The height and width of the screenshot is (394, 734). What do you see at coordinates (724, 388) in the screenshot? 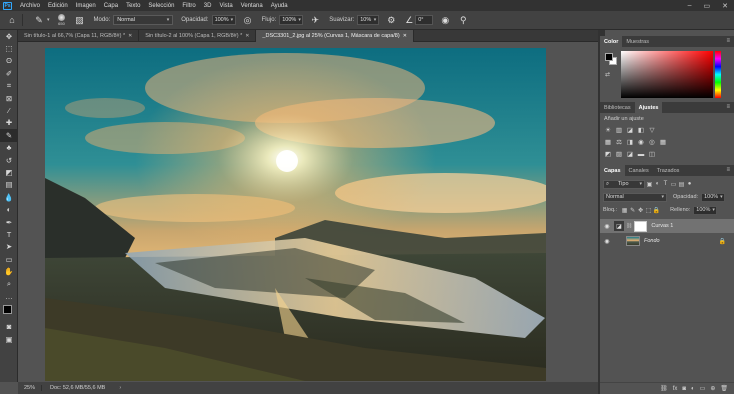
I see `trash-icon: 🗑` at bounding box center [724, 388].